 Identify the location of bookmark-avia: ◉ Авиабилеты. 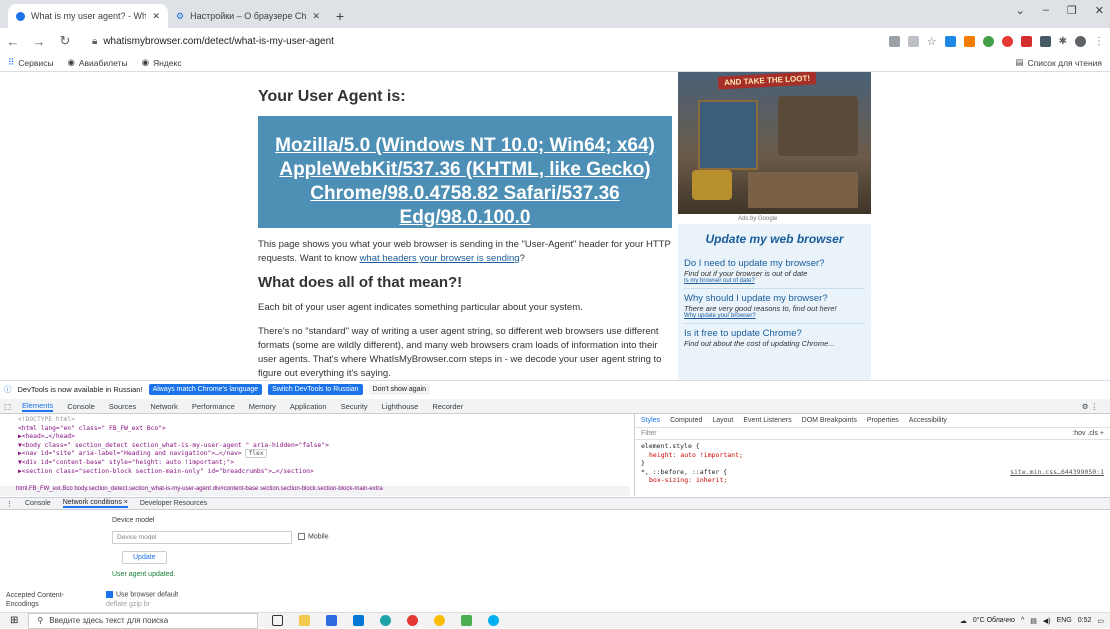
(97, 62).